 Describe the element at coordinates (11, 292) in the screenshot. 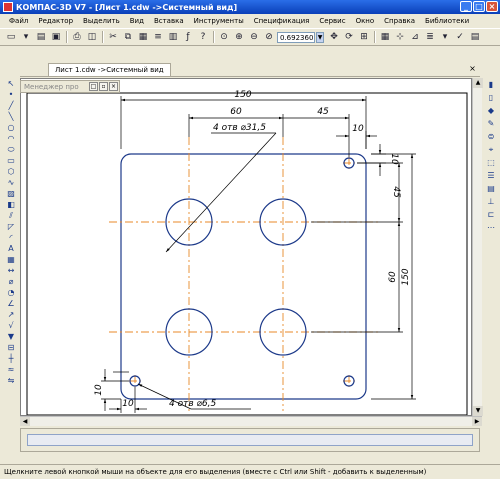

I see `radius-dim-icon: ◔` at that location.